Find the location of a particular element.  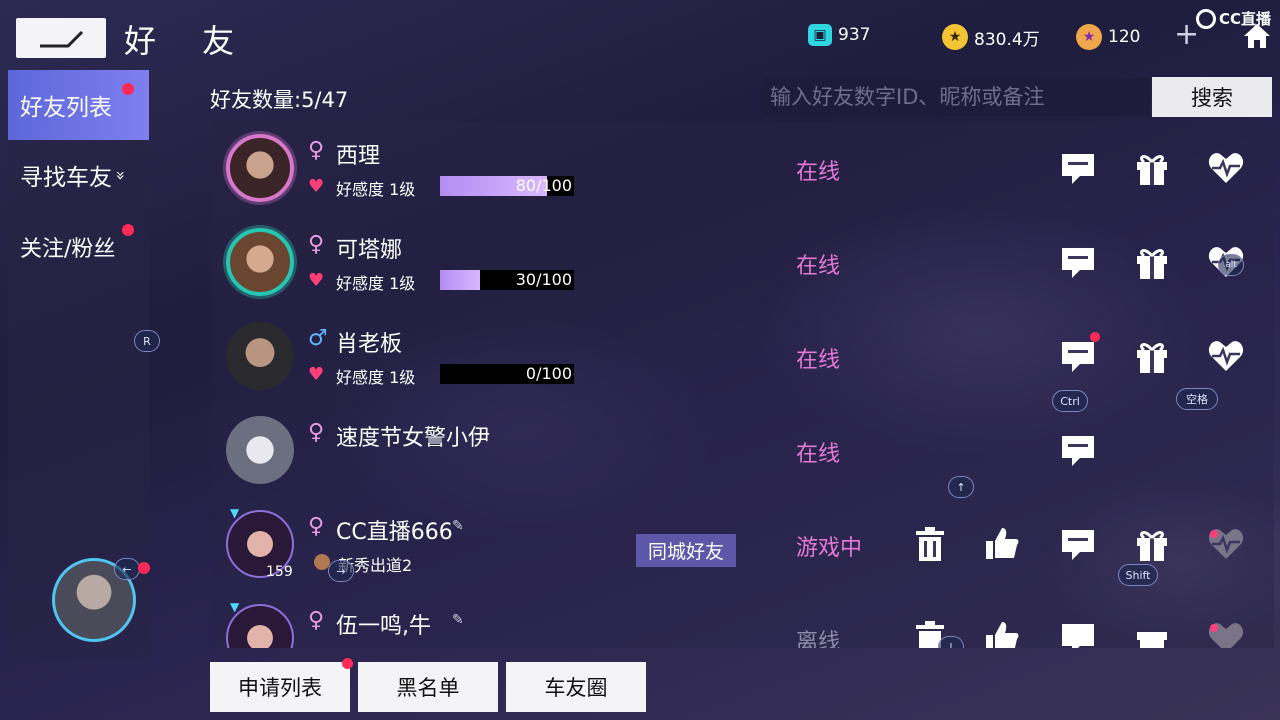

ticket-icon: ▣ is located at coordinates (820, 35).